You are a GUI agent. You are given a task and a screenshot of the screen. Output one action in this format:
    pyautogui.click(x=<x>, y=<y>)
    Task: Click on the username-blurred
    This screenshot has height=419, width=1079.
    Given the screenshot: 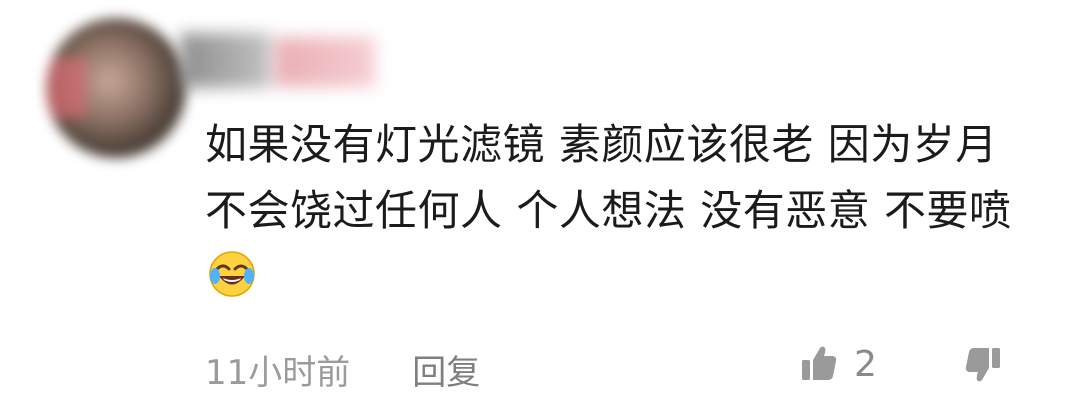 What is the action you would take?
    pyautogui.click(x=280, y=60)
    